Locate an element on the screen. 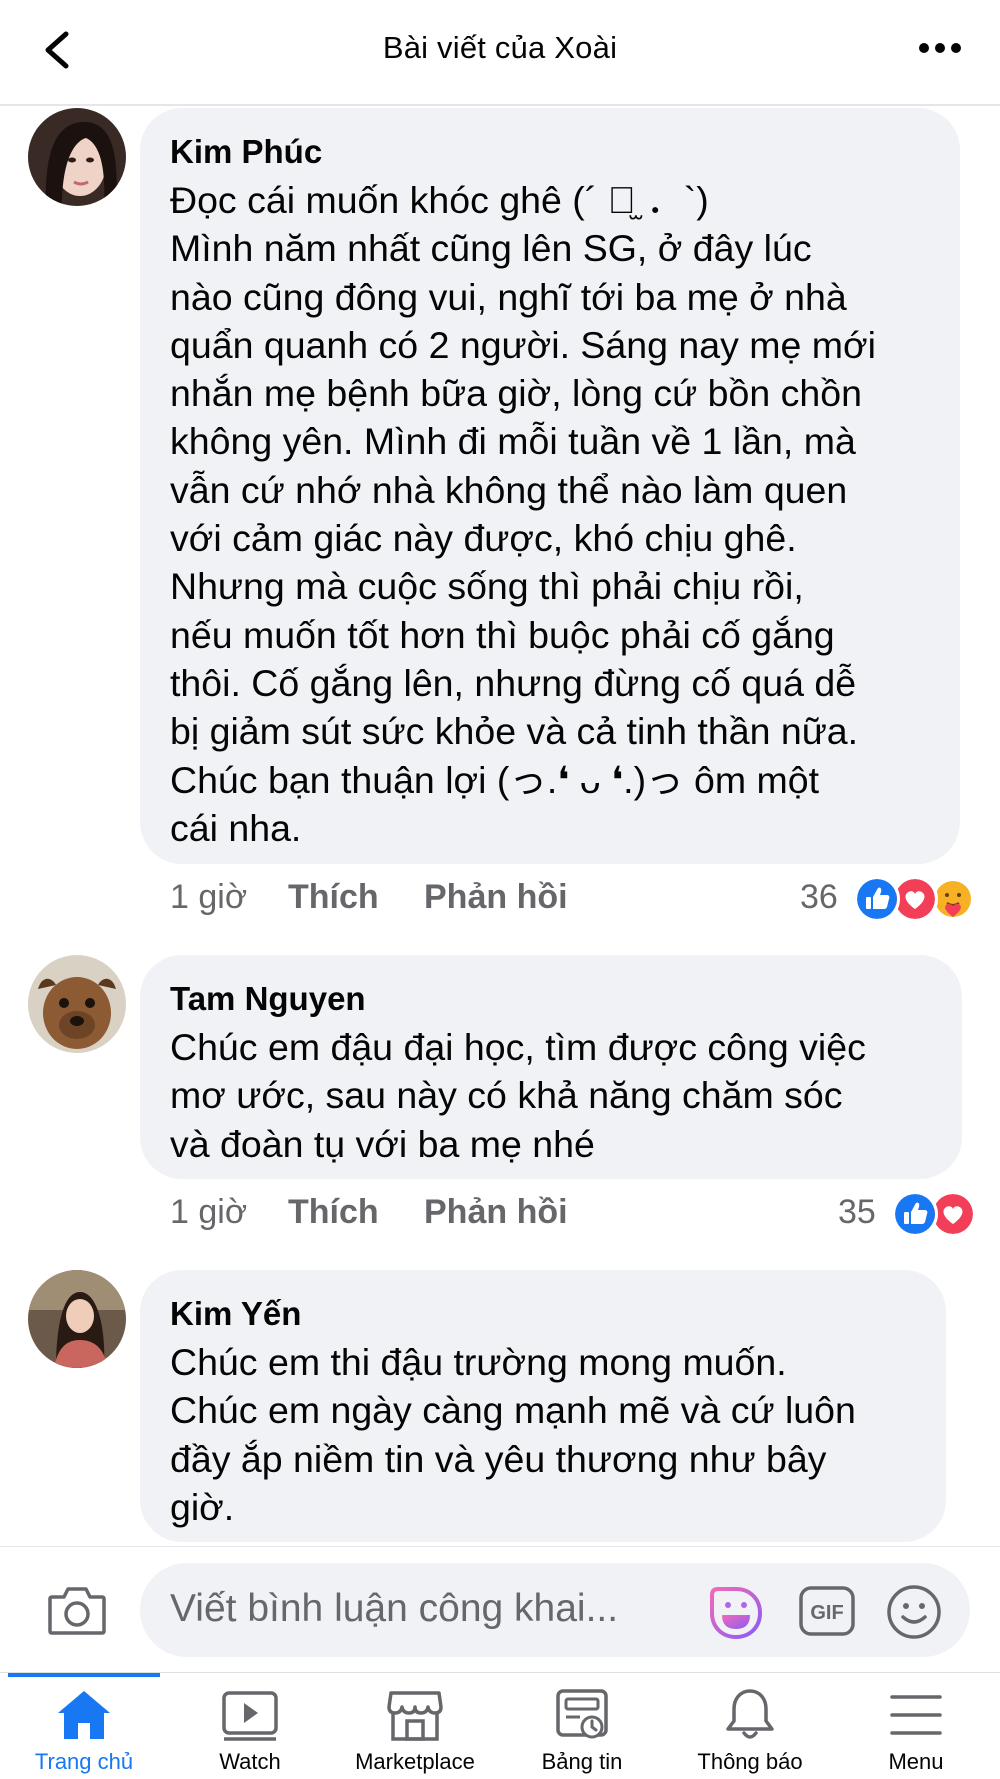  camera-icon is located at coordinates (77, 1610).